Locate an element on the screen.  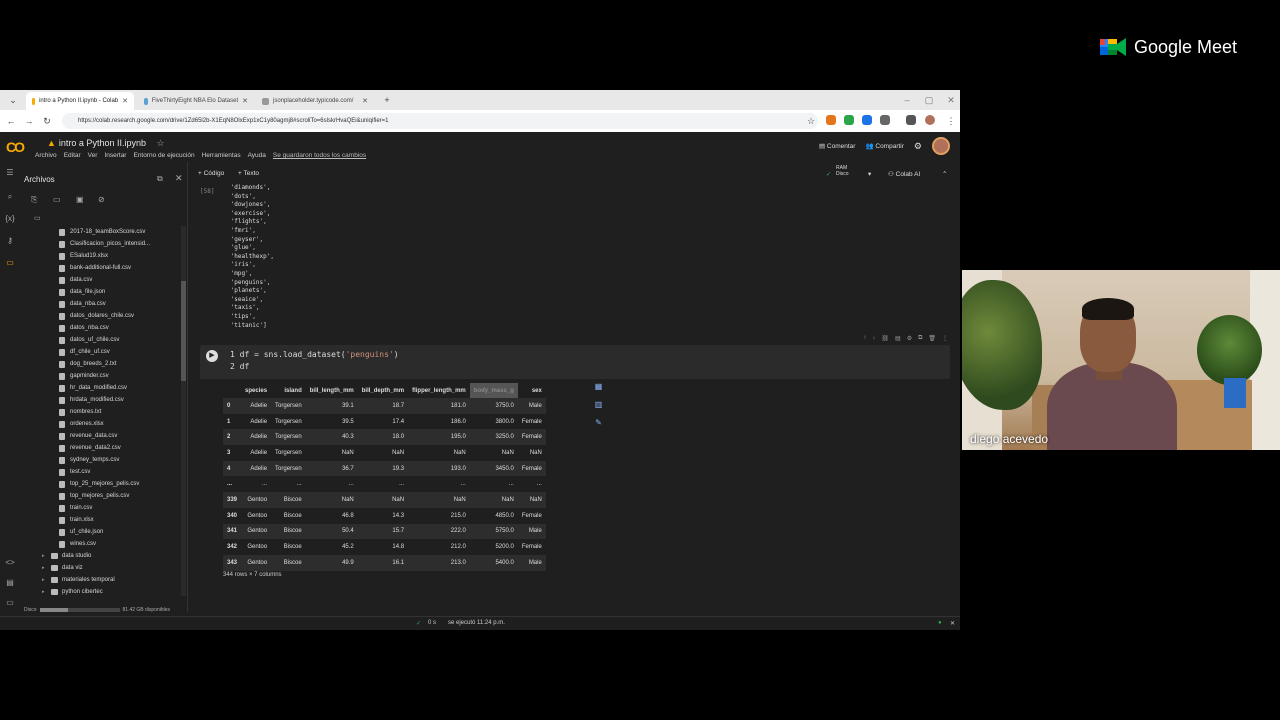
file-item: sydney_temps.csv is located at coordinates (100, 460).